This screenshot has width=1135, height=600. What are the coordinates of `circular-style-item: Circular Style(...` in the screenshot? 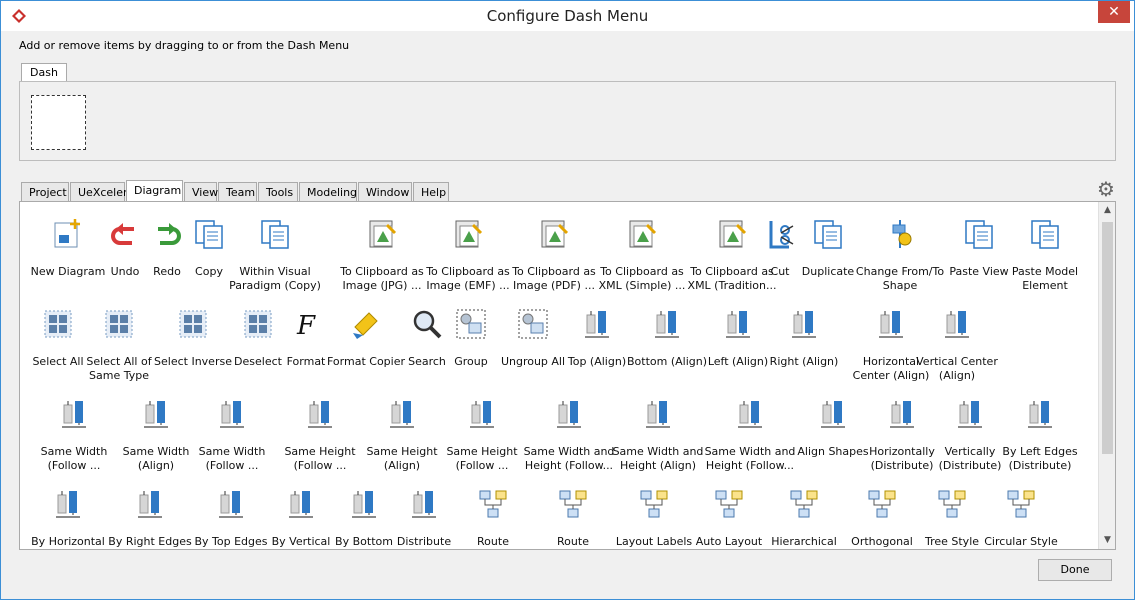 It's located at (1021, 518).